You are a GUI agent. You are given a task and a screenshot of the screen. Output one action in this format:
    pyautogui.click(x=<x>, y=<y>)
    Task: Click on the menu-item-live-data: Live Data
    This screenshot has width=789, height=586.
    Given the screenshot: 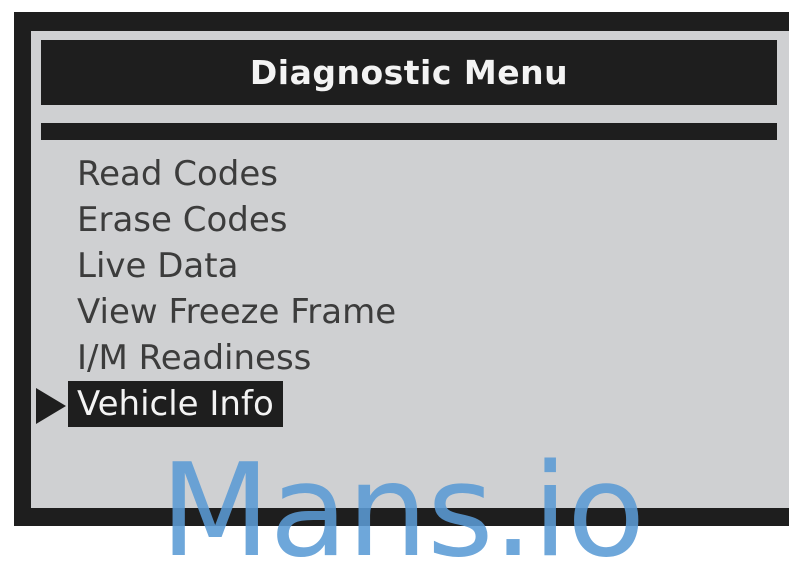 What is the action you would take?
    pyautogui.click(x=157, y=266)
    